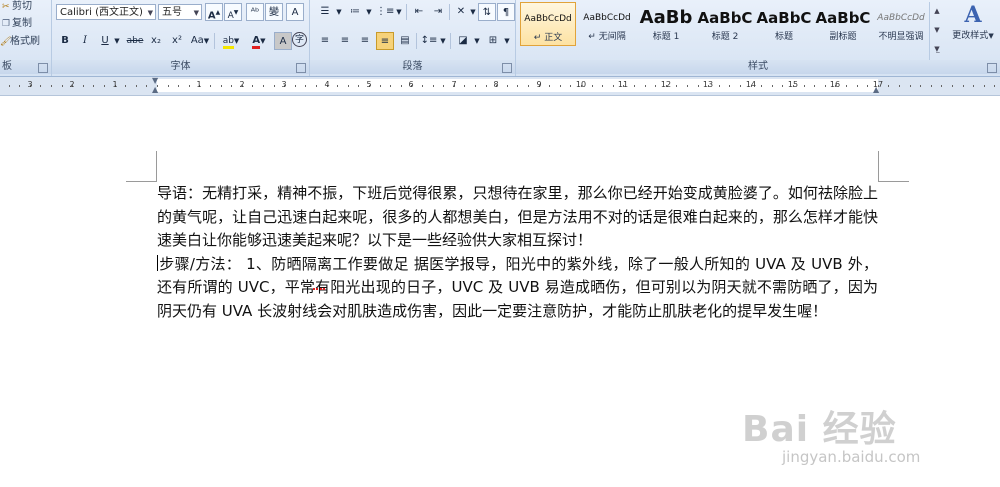 This screenshot has width=1000, height=487. Describe the element at coordinates (283, 41) in the screenshot. I see `character-shading-button: A` at that location.